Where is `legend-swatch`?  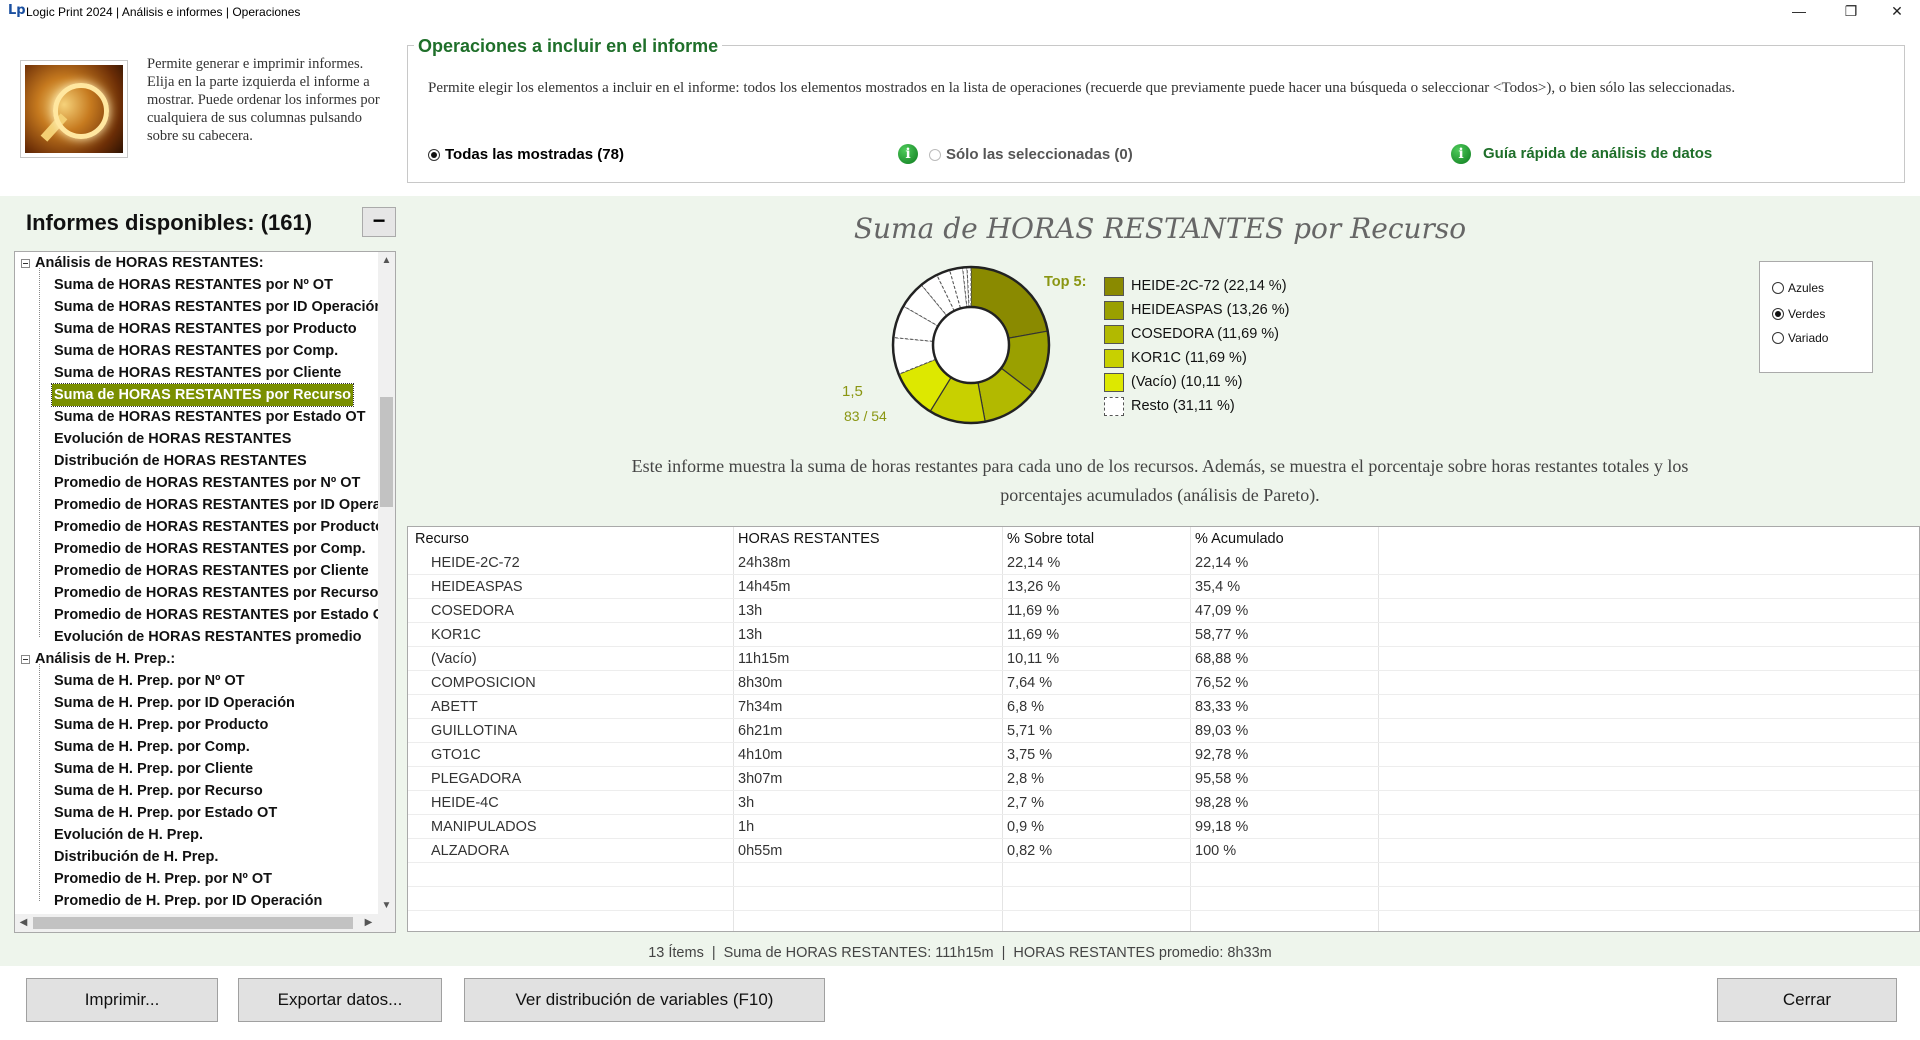 legend-swatch is located at coordinates (1114, 310).